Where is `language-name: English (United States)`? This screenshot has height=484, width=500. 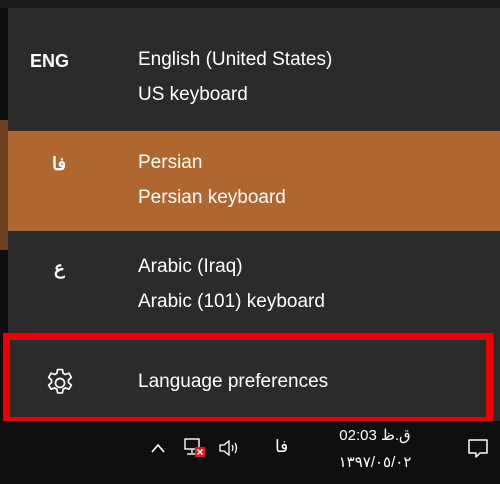
language-name: English (United States) is located at coordinates (235, 59).